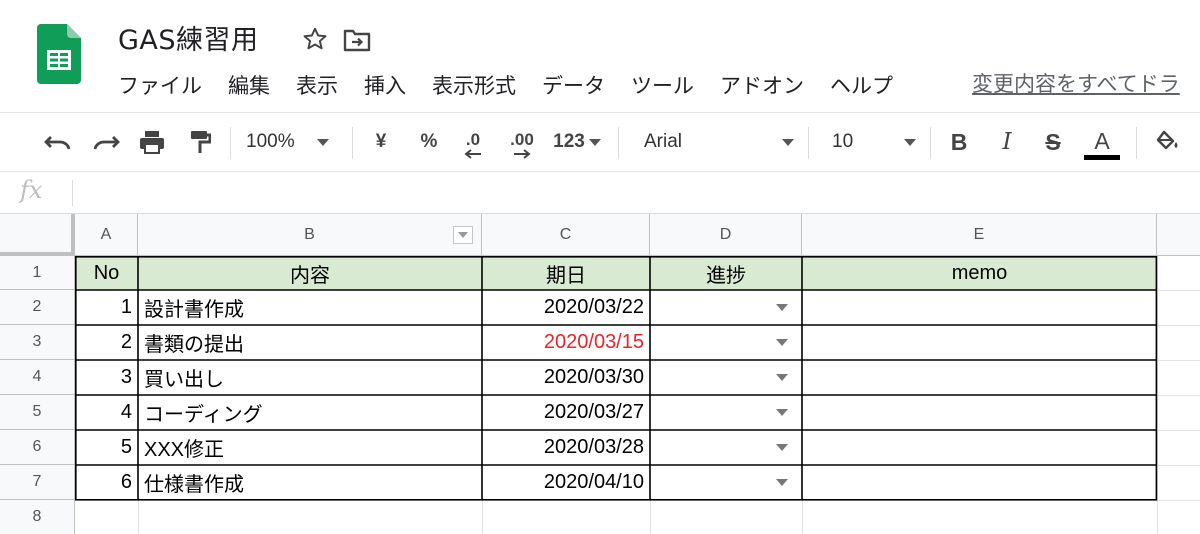  What do you see at coordinates (1102, 157) in the screenshot?
I see `text-color-swatch` at bounding box center [1102, 157].